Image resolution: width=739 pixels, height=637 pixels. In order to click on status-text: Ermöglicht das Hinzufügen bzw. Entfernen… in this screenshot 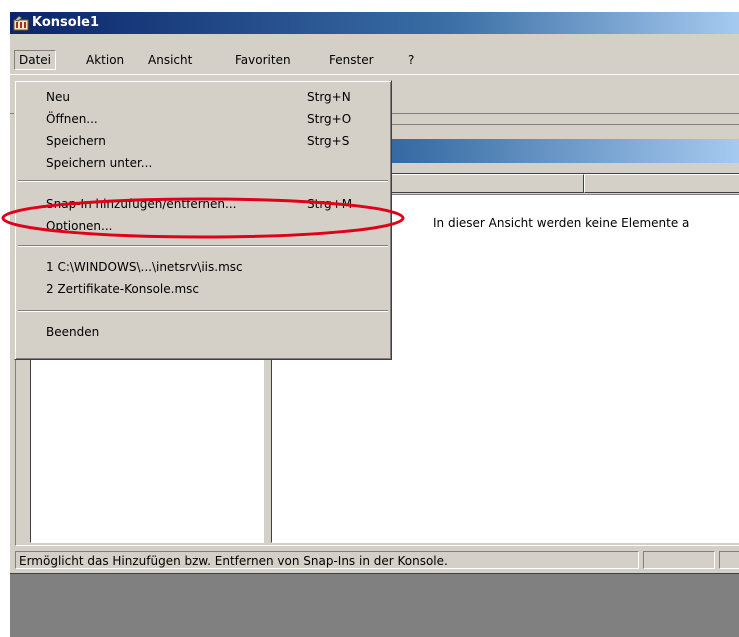, I will do `click(327, 560)`.